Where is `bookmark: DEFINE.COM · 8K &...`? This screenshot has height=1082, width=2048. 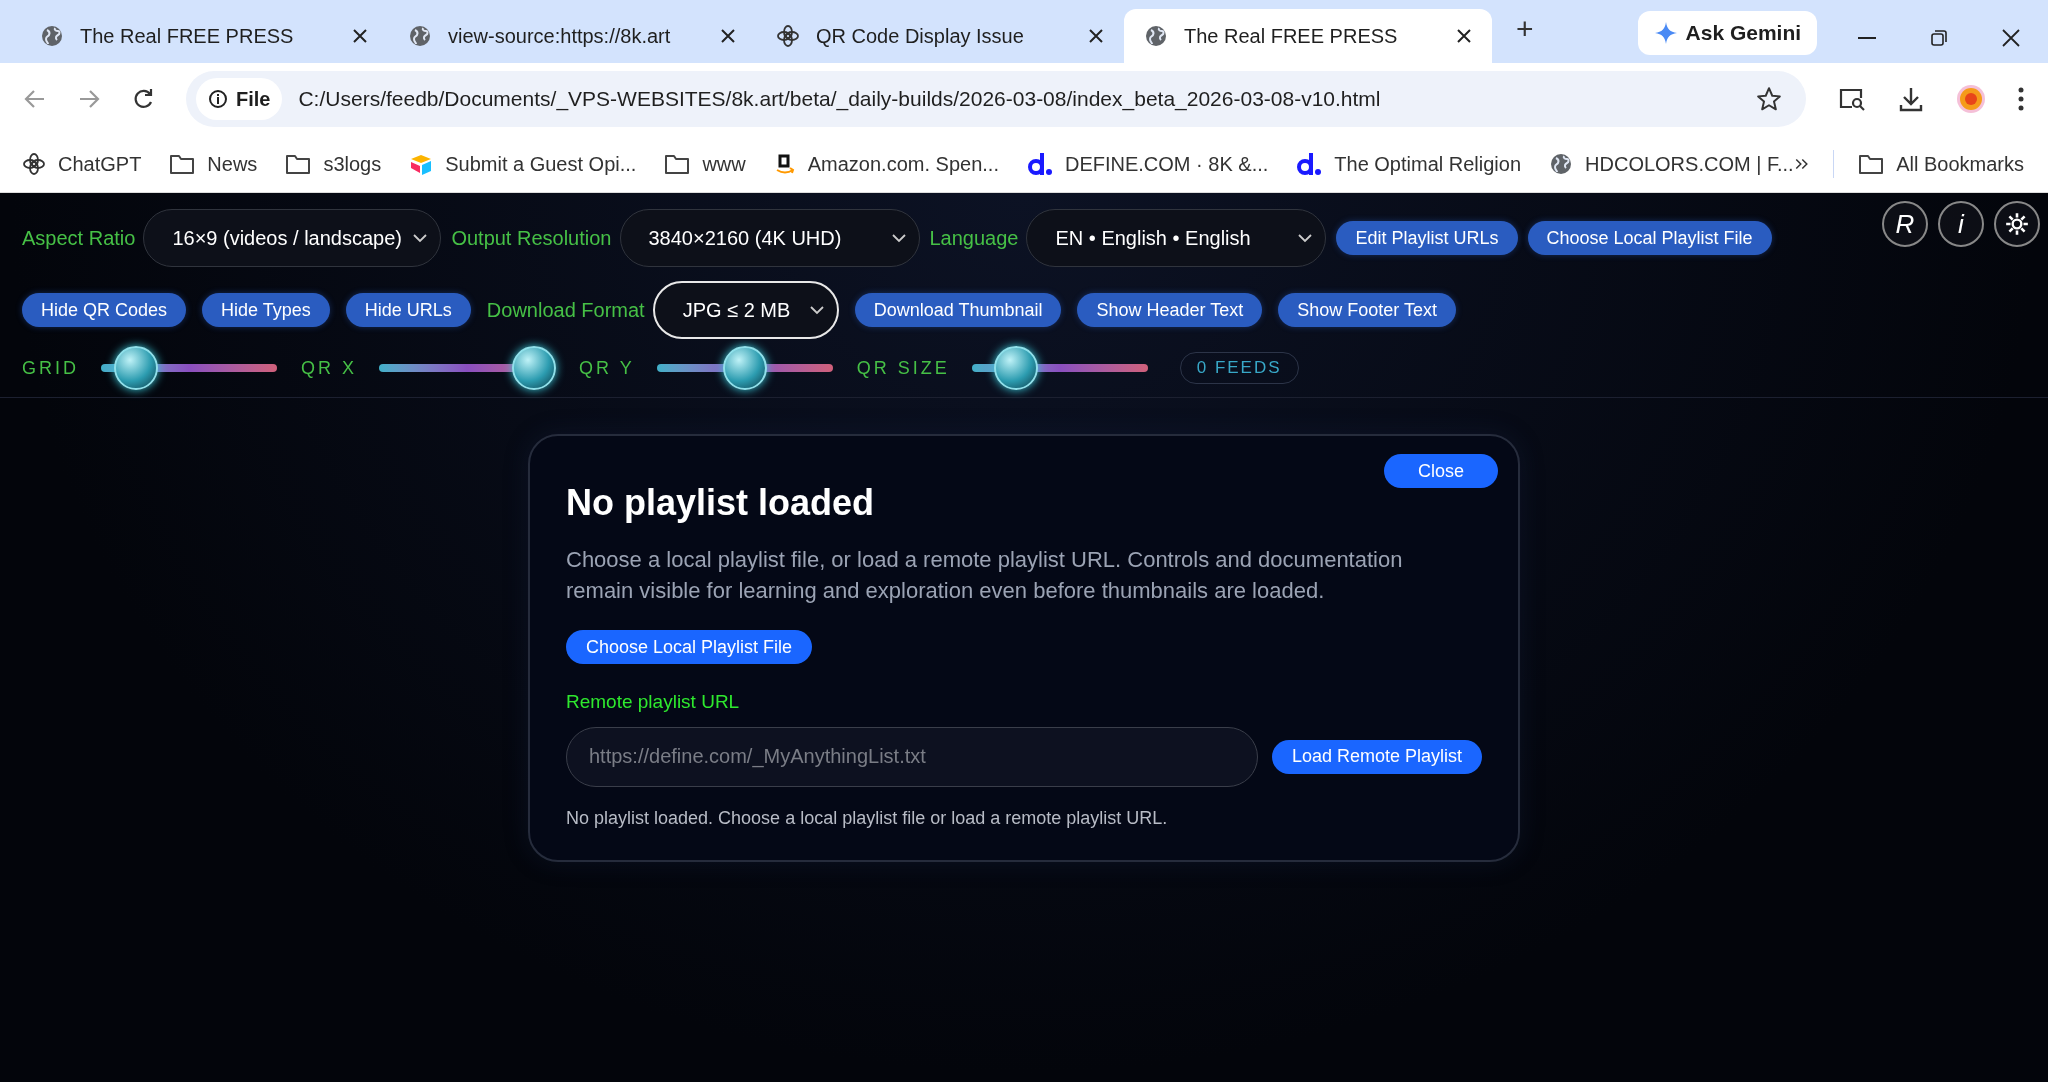 bookmark: DEFINE.COM · 8K &... is located at coordinates (1147, 163).